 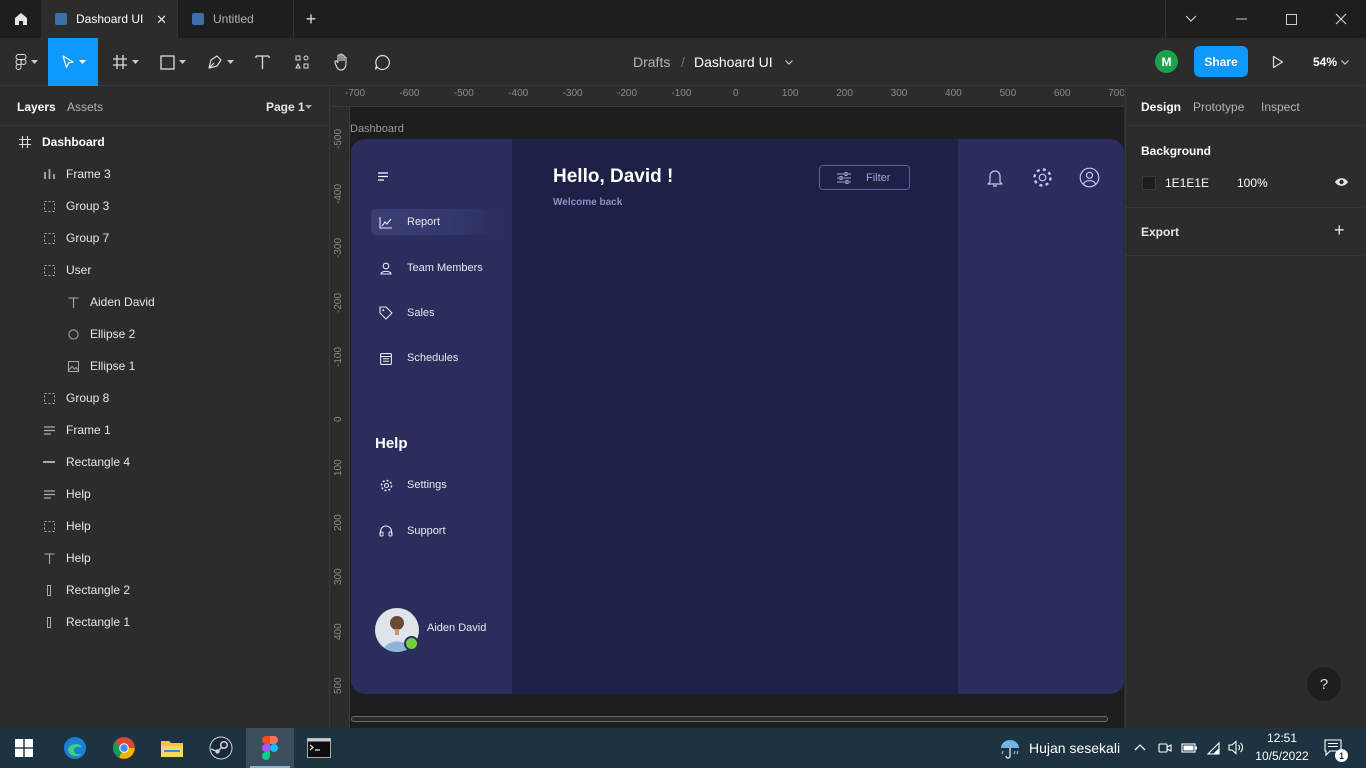 What do you see at coordinates (164, 174) in the screenshot?
I see `layer-row: Frame 3` at bounding box center [164, 174].